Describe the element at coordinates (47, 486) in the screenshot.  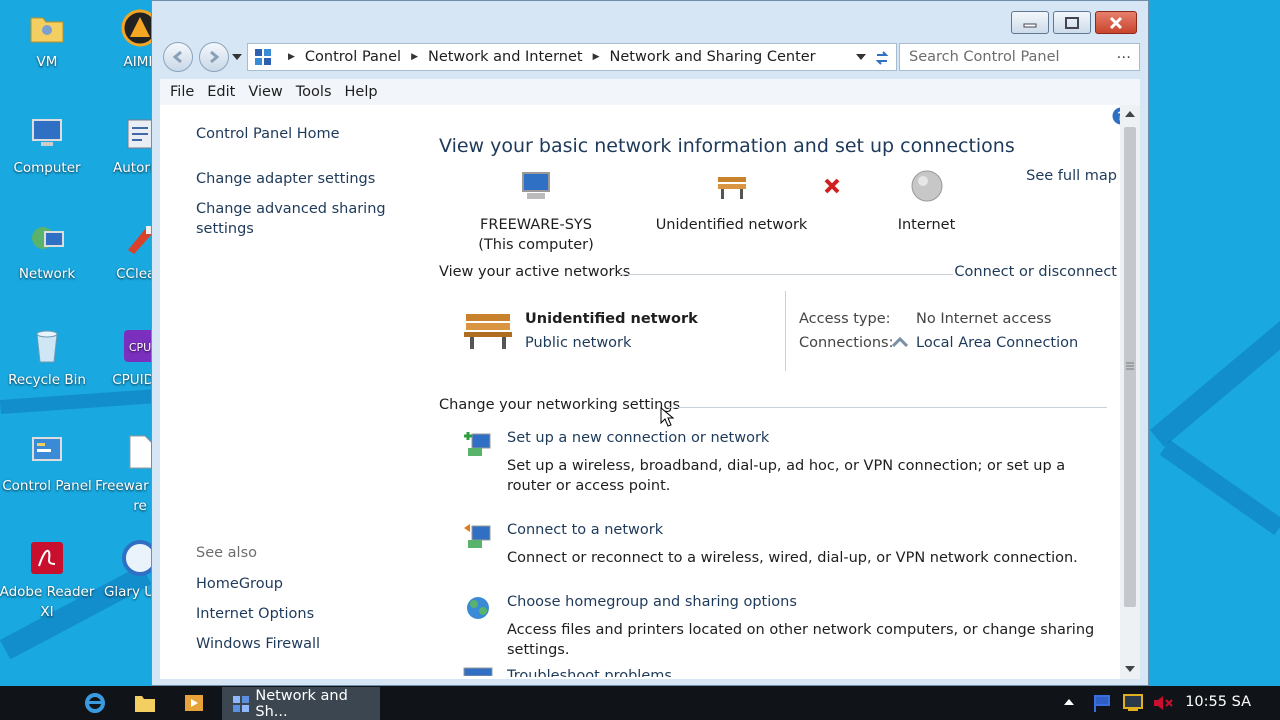
I see `desktop-icon-label: Control Panel` at that location.